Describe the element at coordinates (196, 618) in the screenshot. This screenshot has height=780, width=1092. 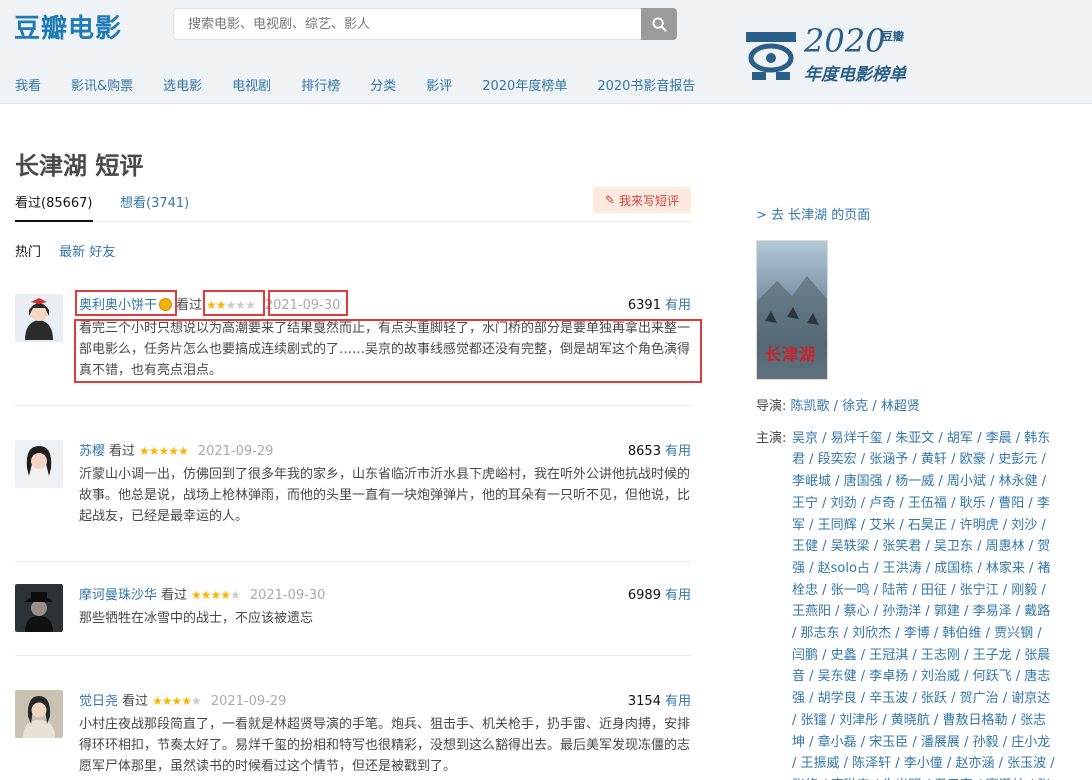
I see `comment-text: 那些牺牲在冰雪中的战士，不应该被遗忘` at that location.